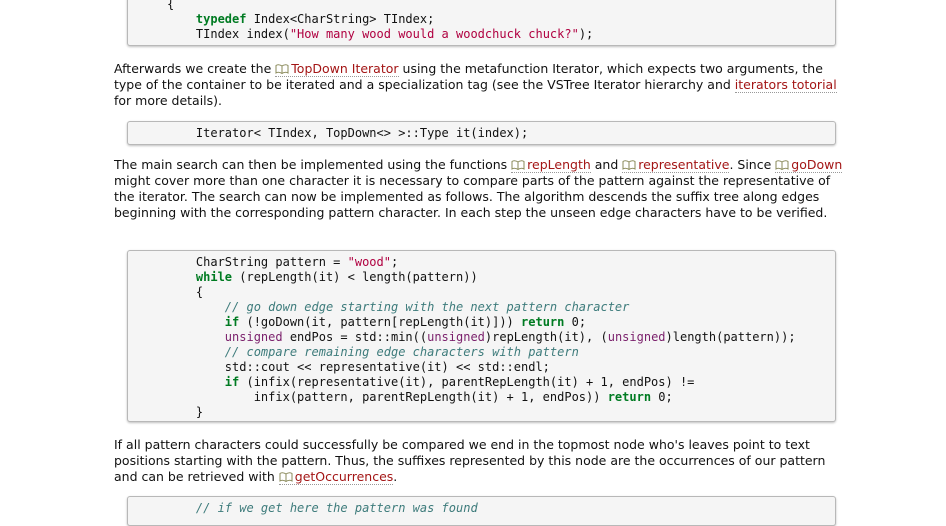 This screenshot has height=526, width=946. What do you see at coordinates (501, 262) in the screenshot?
I see `code-line: CharString pattern = "wood";` at bounding box center [501, 262].